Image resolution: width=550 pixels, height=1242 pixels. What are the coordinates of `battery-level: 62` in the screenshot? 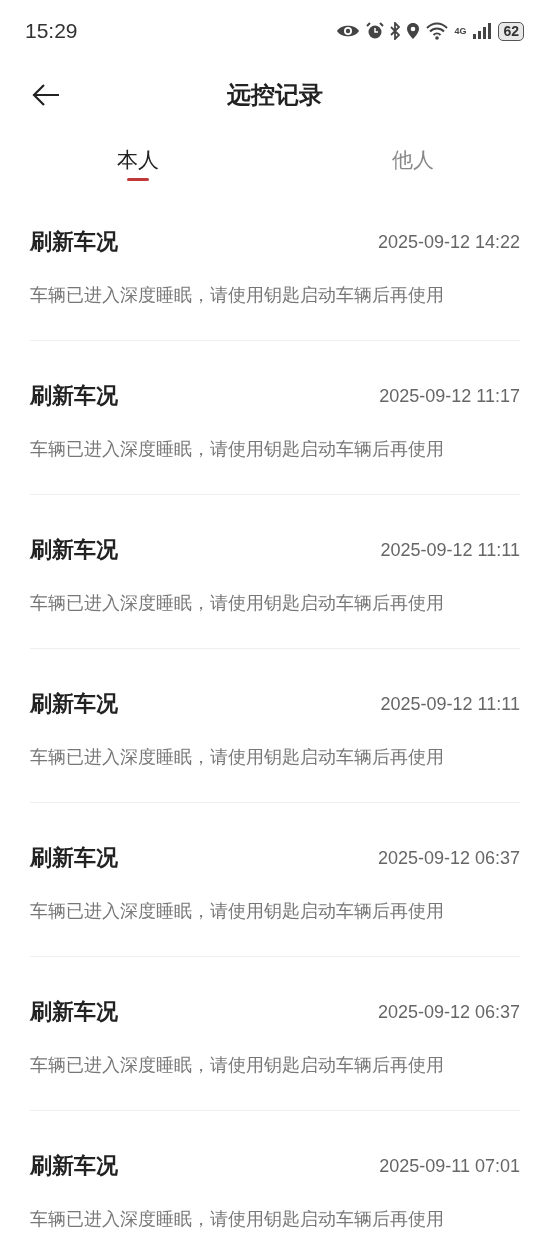 It's located at (511, 31).